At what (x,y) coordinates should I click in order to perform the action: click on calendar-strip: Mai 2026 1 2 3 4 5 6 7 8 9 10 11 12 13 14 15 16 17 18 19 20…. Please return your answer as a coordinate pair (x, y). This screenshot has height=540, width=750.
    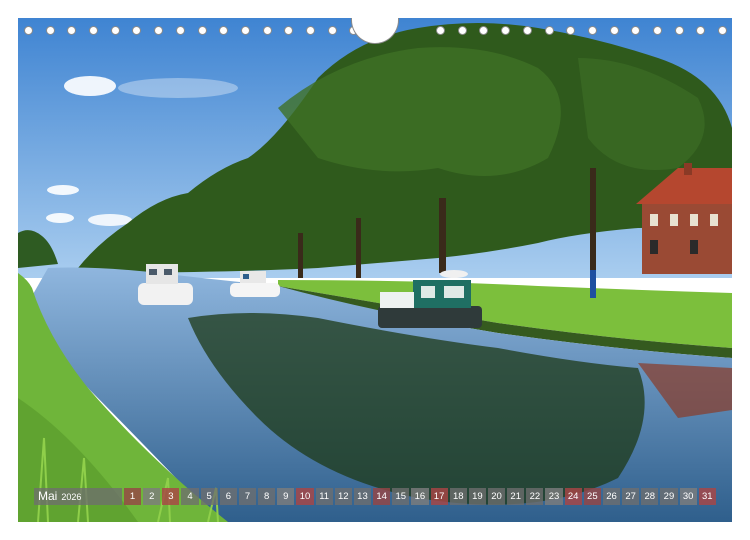
    Looking at the image, I should click on (375, 496).